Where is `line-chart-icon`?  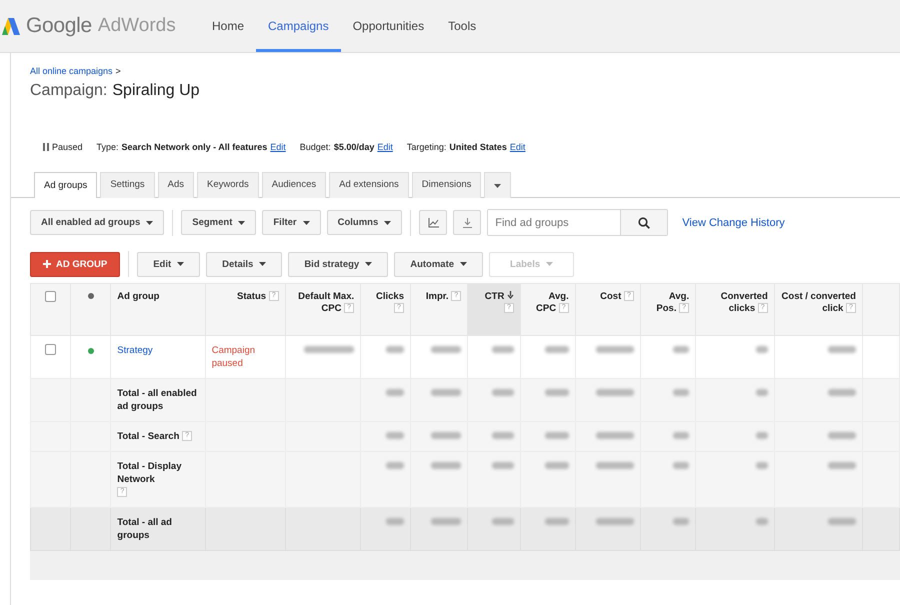
line-chart-icon is located at coordinates (433, 223).